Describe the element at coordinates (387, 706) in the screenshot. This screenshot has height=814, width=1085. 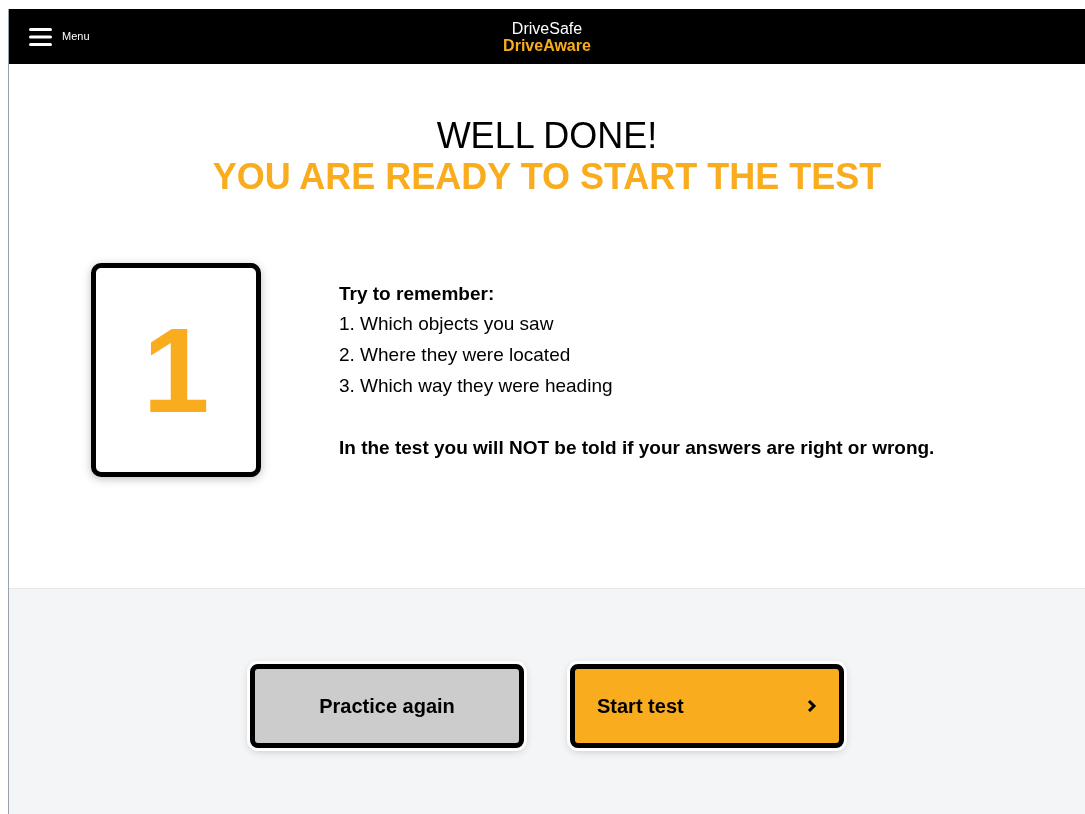
I see `practice-again-button: Practice again` at that location.